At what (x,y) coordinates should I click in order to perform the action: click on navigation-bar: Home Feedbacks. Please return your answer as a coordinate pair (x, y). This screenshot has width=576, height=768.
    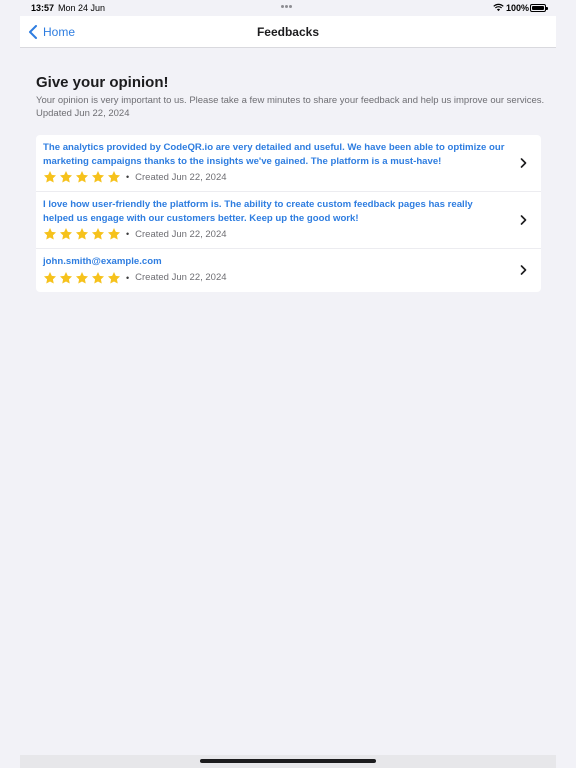
    Looking at the image, I should click on (288, 32).